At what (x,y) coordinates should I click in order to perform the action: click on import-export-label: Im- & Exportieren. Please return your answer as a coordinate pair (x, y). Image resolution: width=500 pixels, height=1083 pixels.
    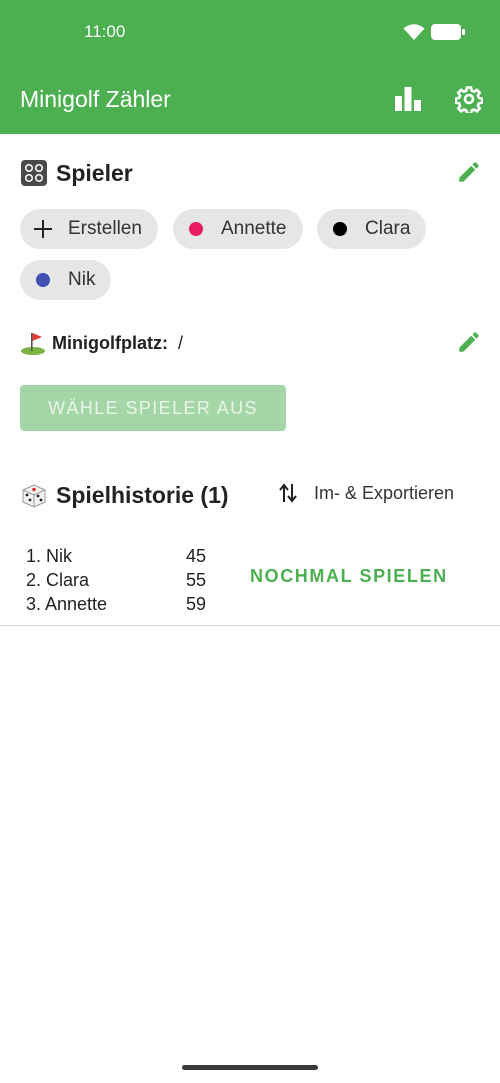
    Looking at the image, I should click on (384, 492).